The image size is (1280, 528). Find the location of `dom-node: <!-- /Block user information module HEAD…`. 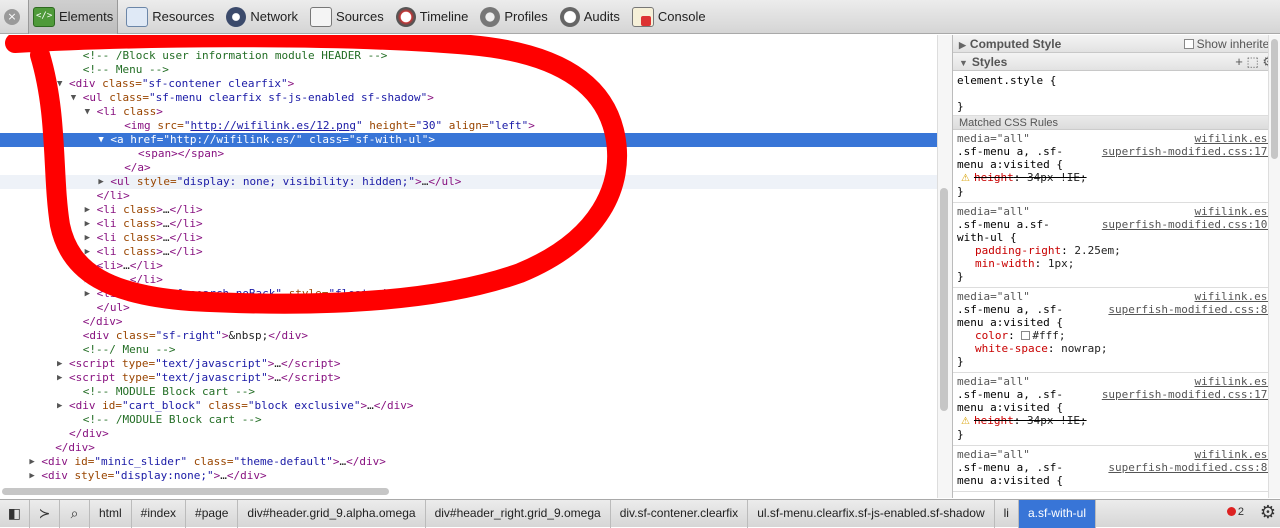

dom-node: <!-- /Block user information module HEAD… is located at coordinates (468, 56).